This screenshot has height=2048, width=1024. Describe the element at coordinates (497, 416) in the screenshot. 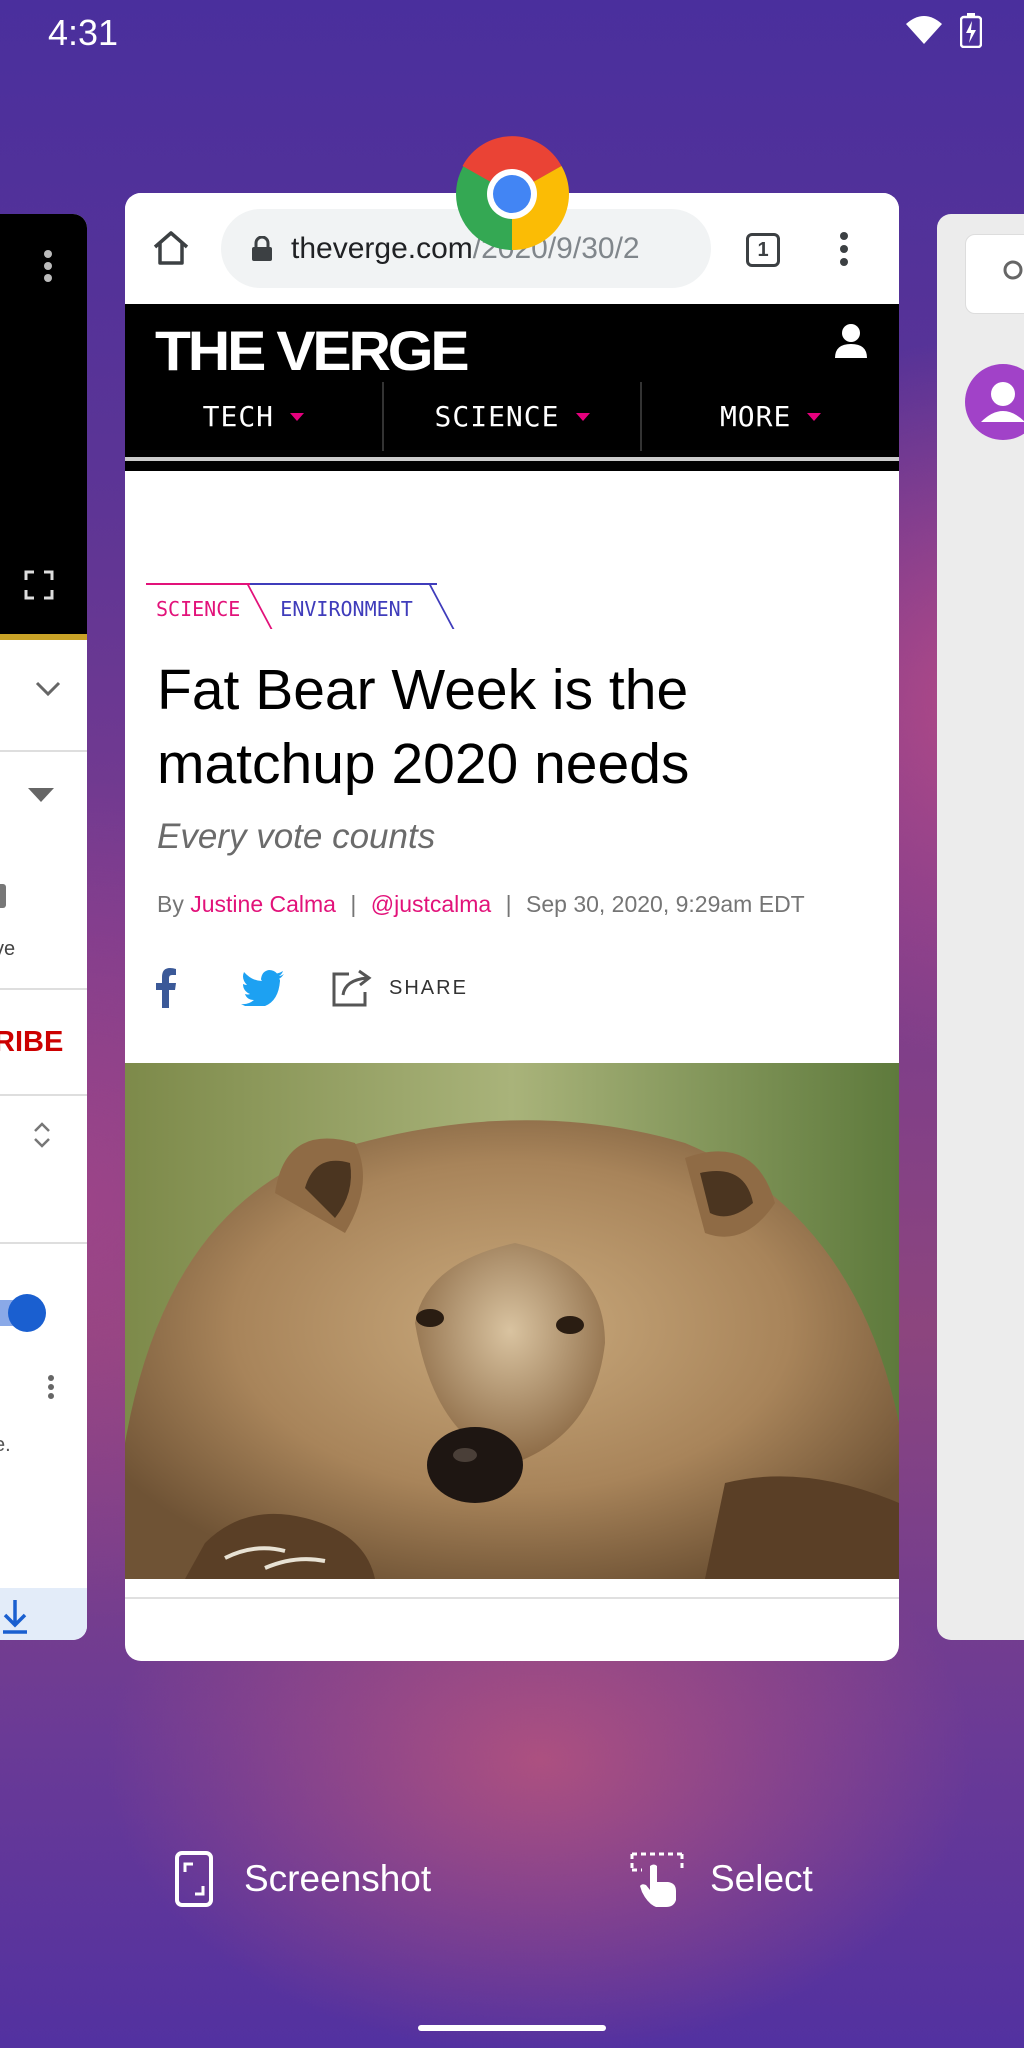

I see `nav-item-label: SCIENCE` at that location.